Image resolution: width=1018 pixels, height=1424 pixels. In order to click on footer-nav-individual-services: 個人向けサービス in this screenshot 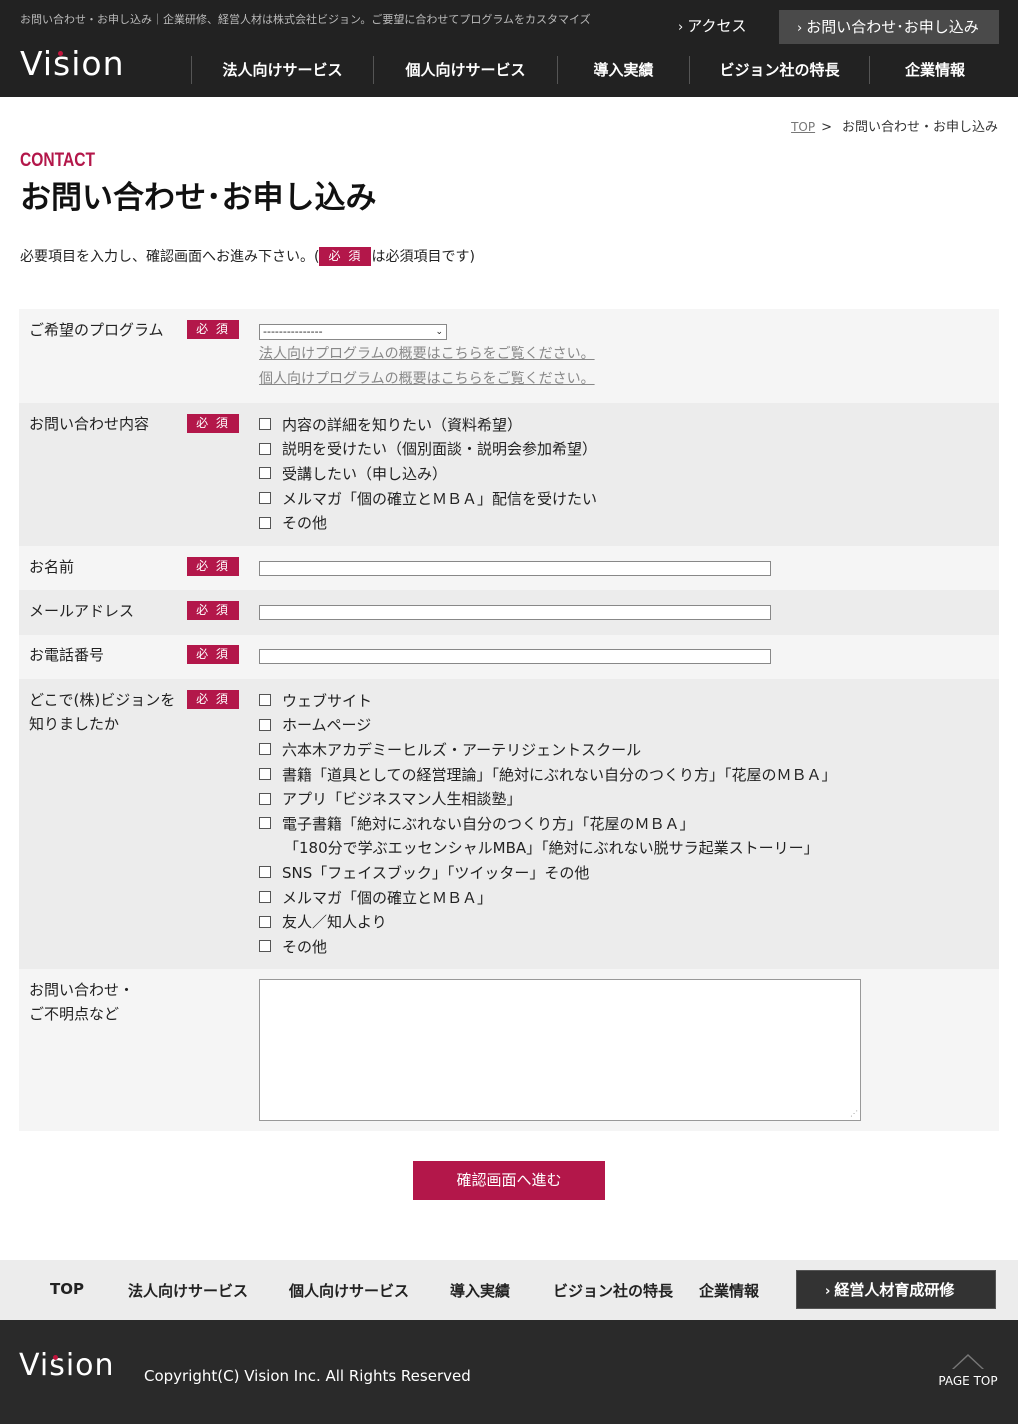, I will do `click(349, 1290)`.